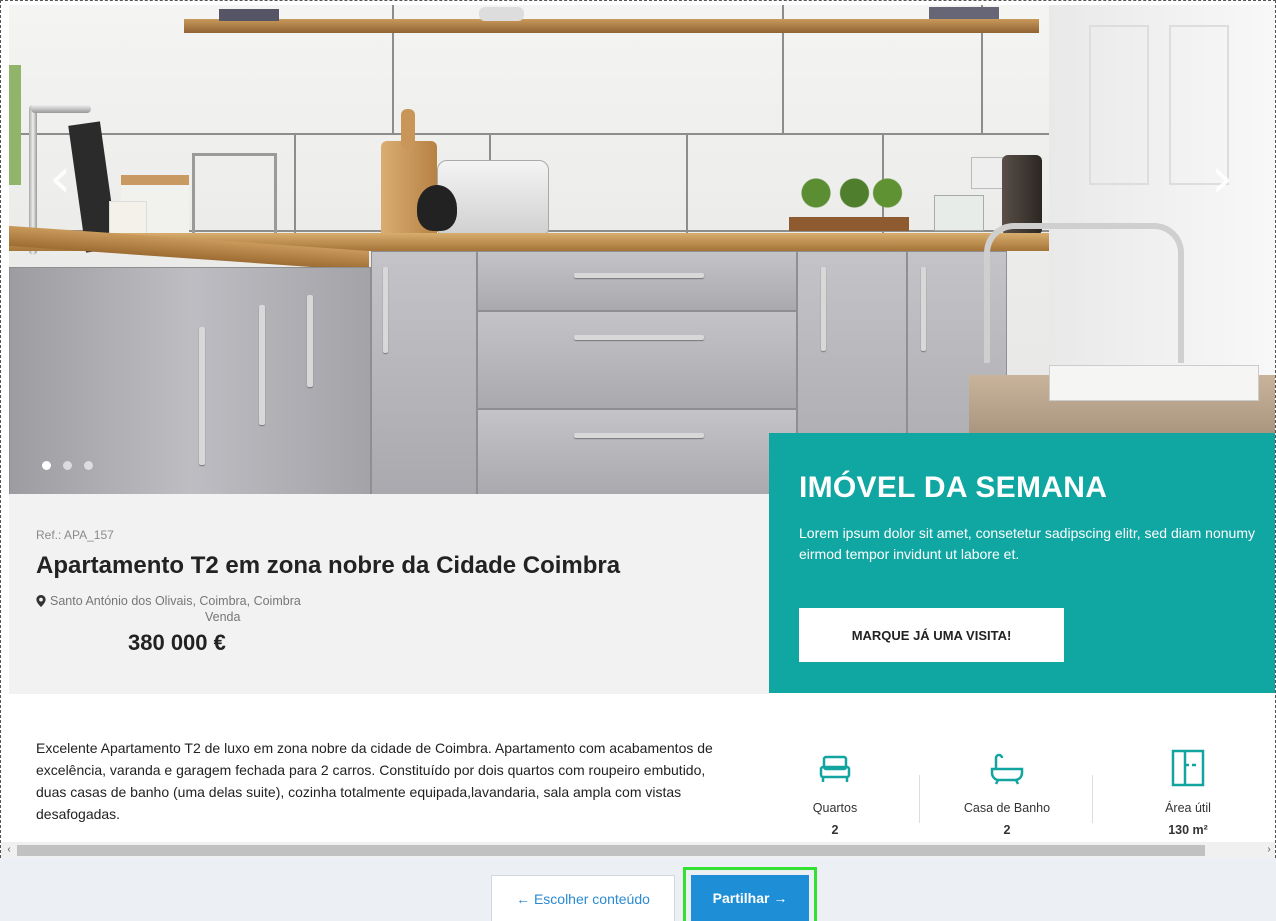  I want to click on listing-ref: Ref.: APA_157, so click(75, 535).